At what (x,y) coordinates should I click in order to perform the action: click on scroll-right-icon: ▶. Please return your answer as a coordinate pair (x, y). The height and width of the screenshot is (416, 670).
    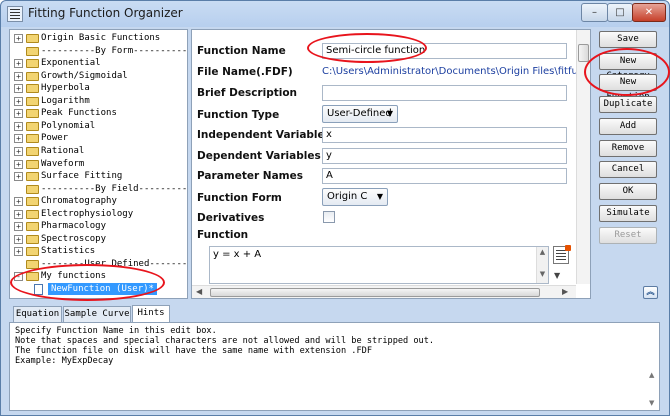
    Looking at the image, I should click on (565, 291).